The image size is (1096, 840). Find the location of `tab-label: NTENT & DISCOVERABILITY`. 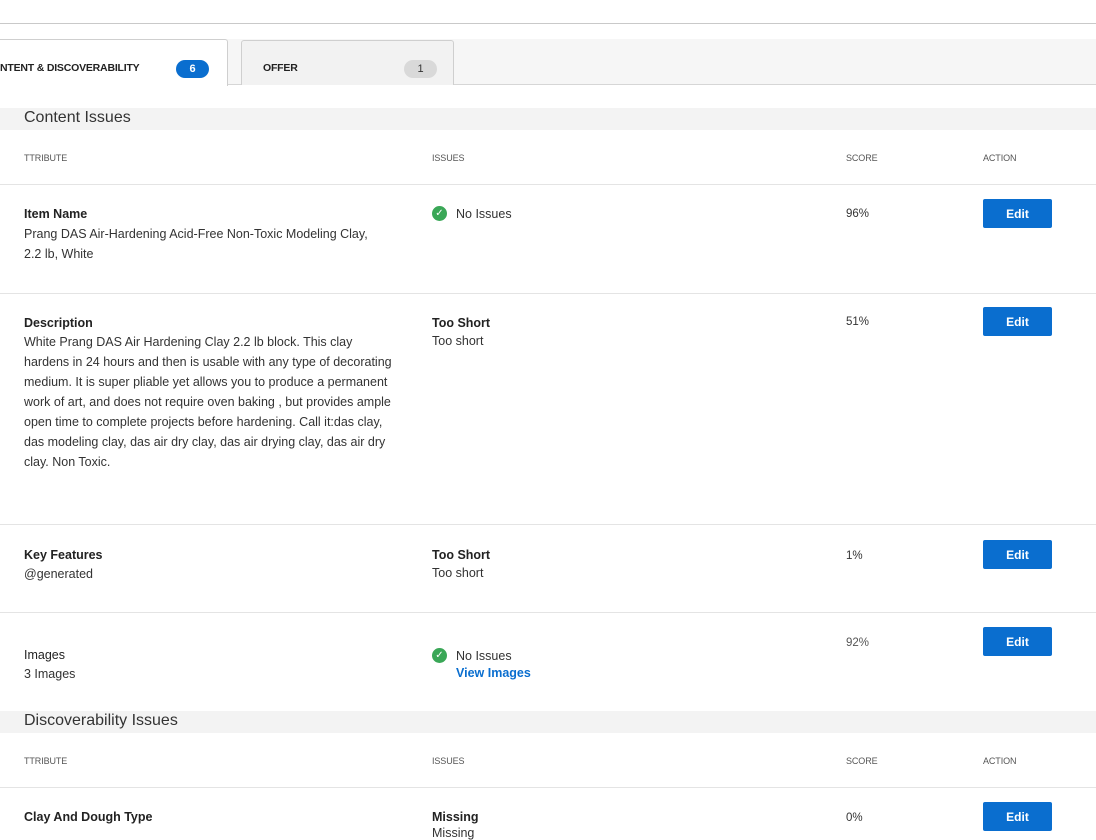

tab-label: NTENT & DISCOVERABILITY is located at coordinates (70, 68).